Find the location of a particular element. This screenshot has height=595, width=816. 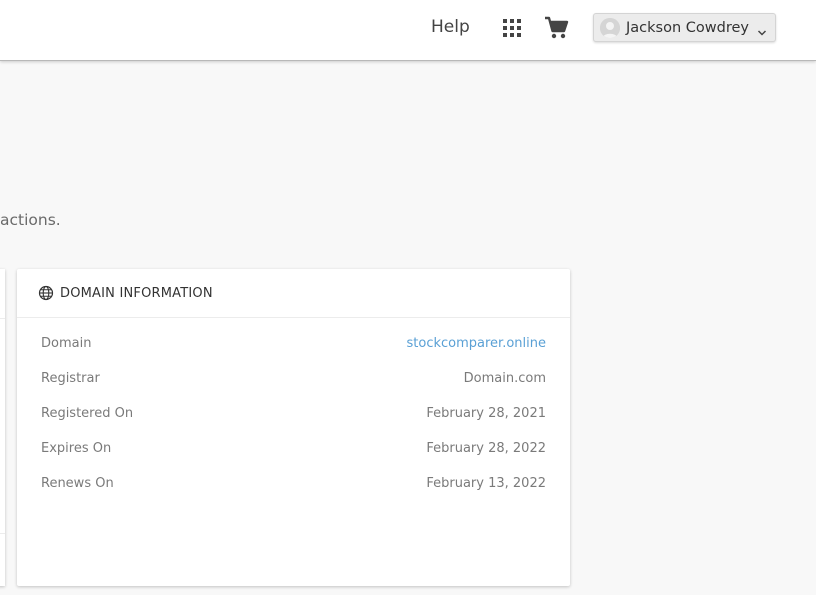

chevron-down-icon is located at coordinates (762, 29).